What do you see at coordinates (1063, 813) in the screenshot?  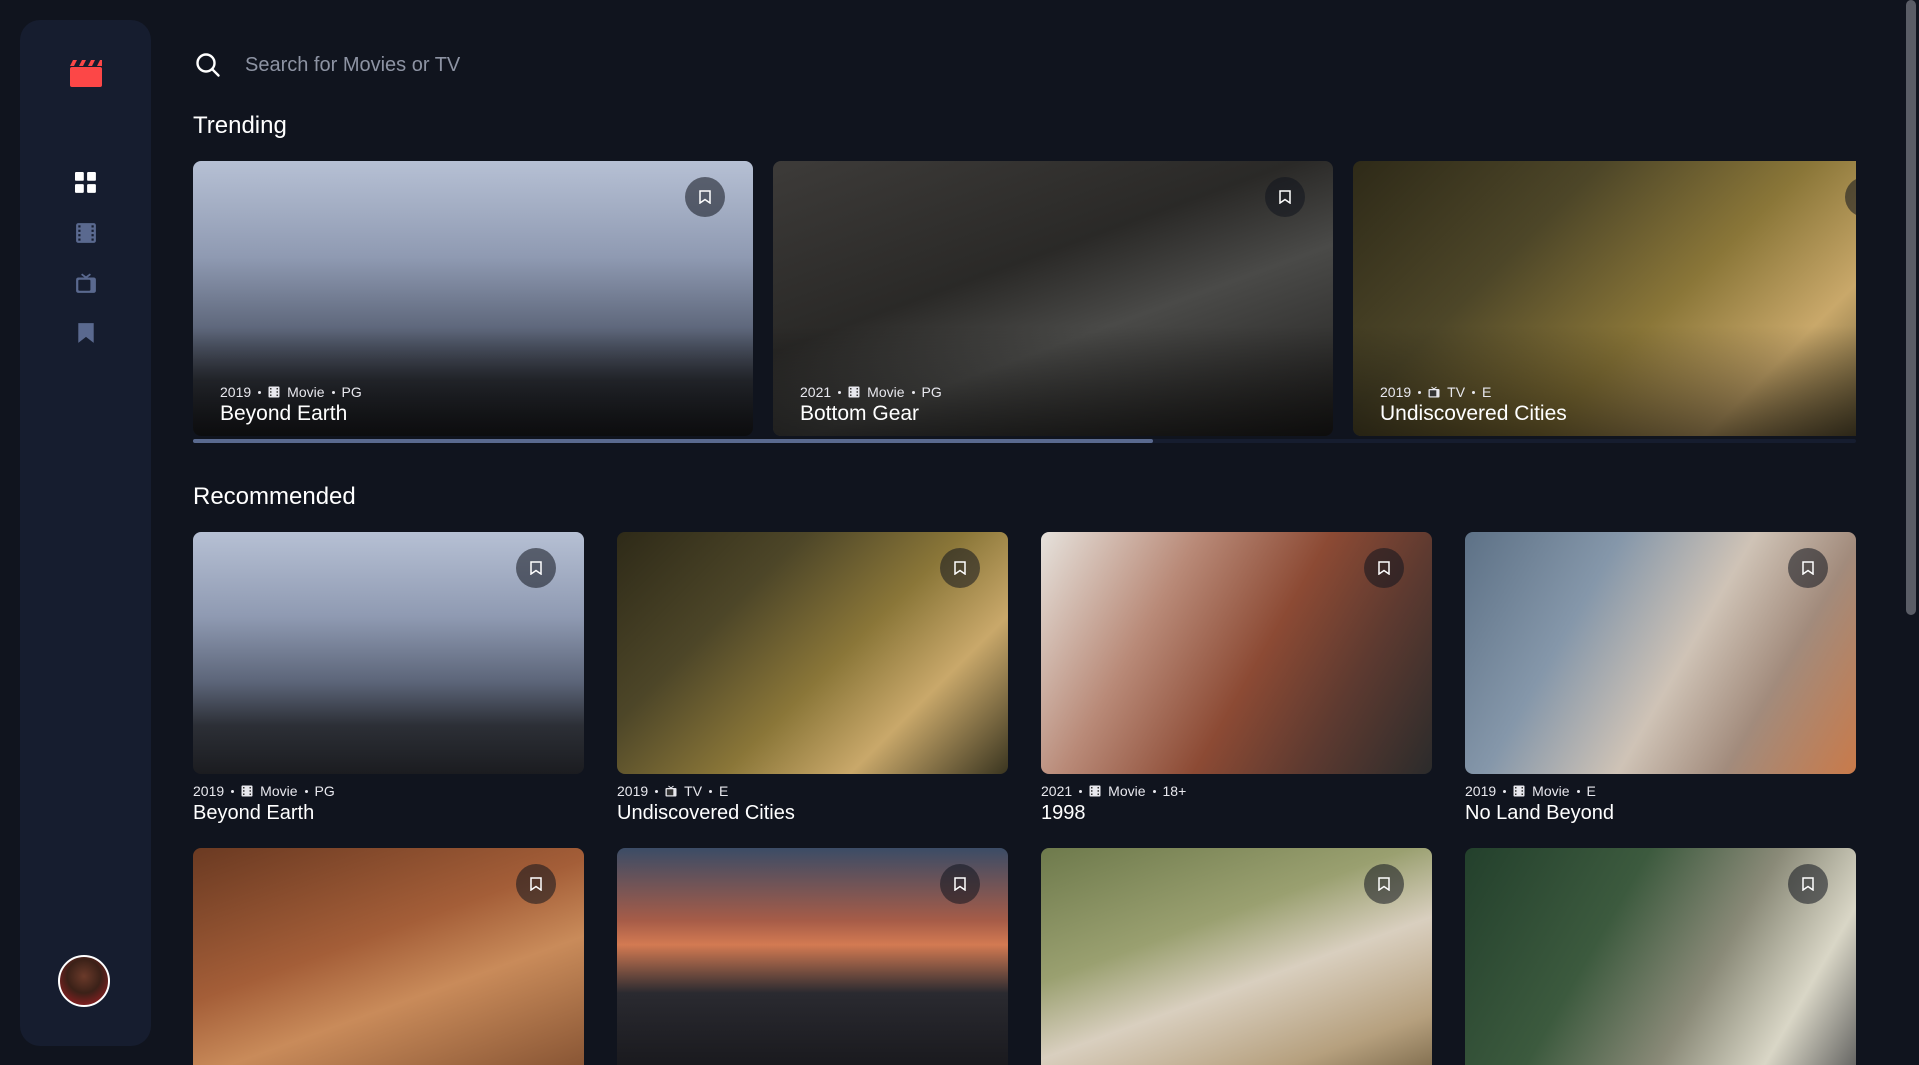 I see `recommended-title: 1998` at bounding box center [1063, 813].